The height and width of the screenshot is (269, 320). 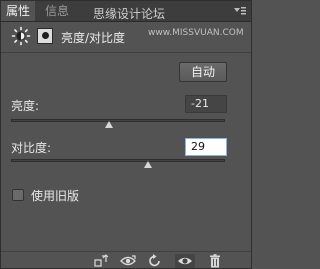 I want to click on adjustment-title: 亮度/对比度, so click(x=93, y=38).